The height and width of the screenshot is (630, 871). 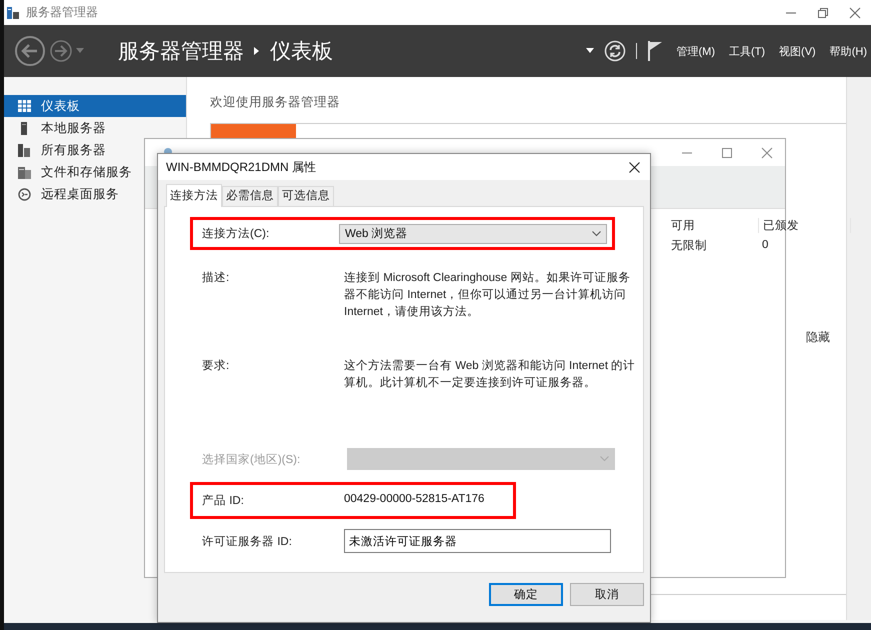 What do you see at coordinates (590, 51) in the screenshot?
I see `caret-icon` at bounding box center [590, 51].